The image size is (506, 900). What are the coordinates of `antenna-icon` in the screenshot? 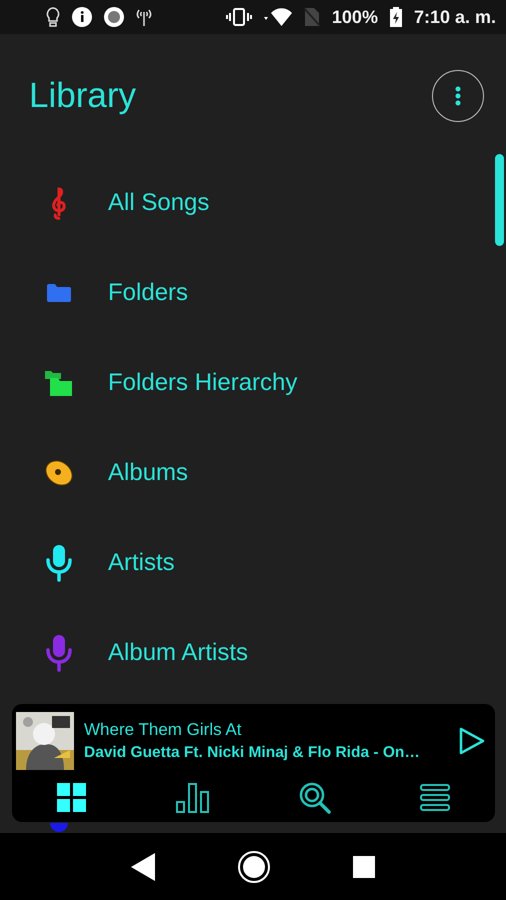 It's located at (144, 17).